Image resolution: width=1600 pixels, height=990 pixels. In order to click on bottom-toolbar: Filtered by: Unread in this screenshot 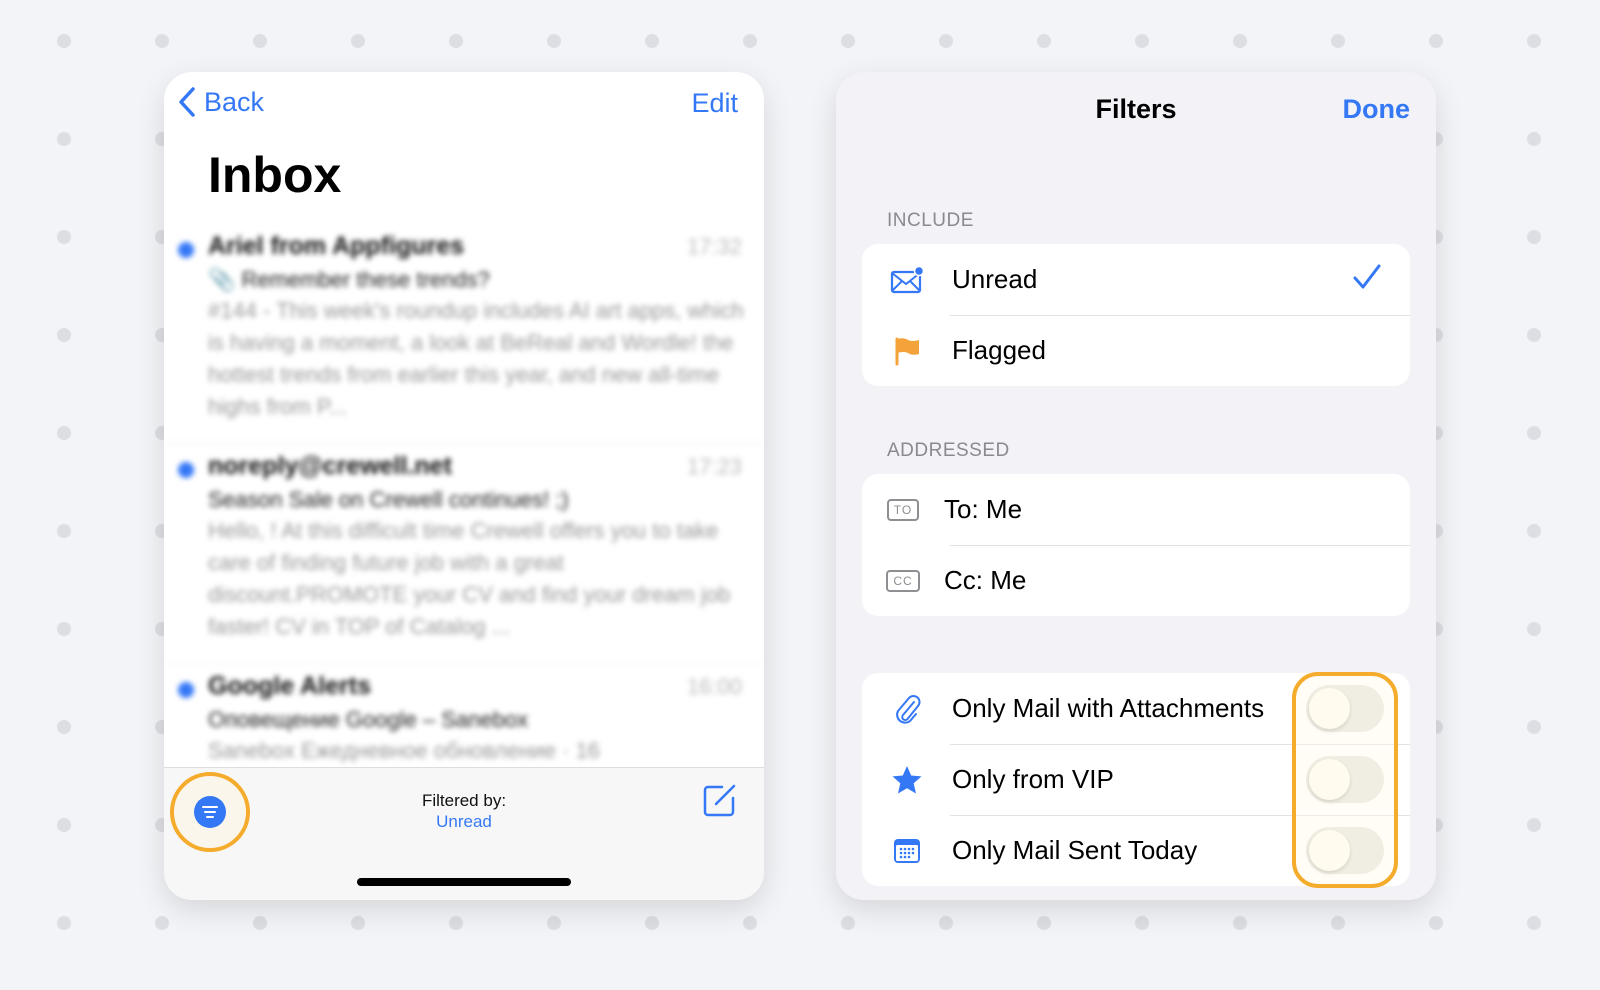, I will do `click(464, 833)`.